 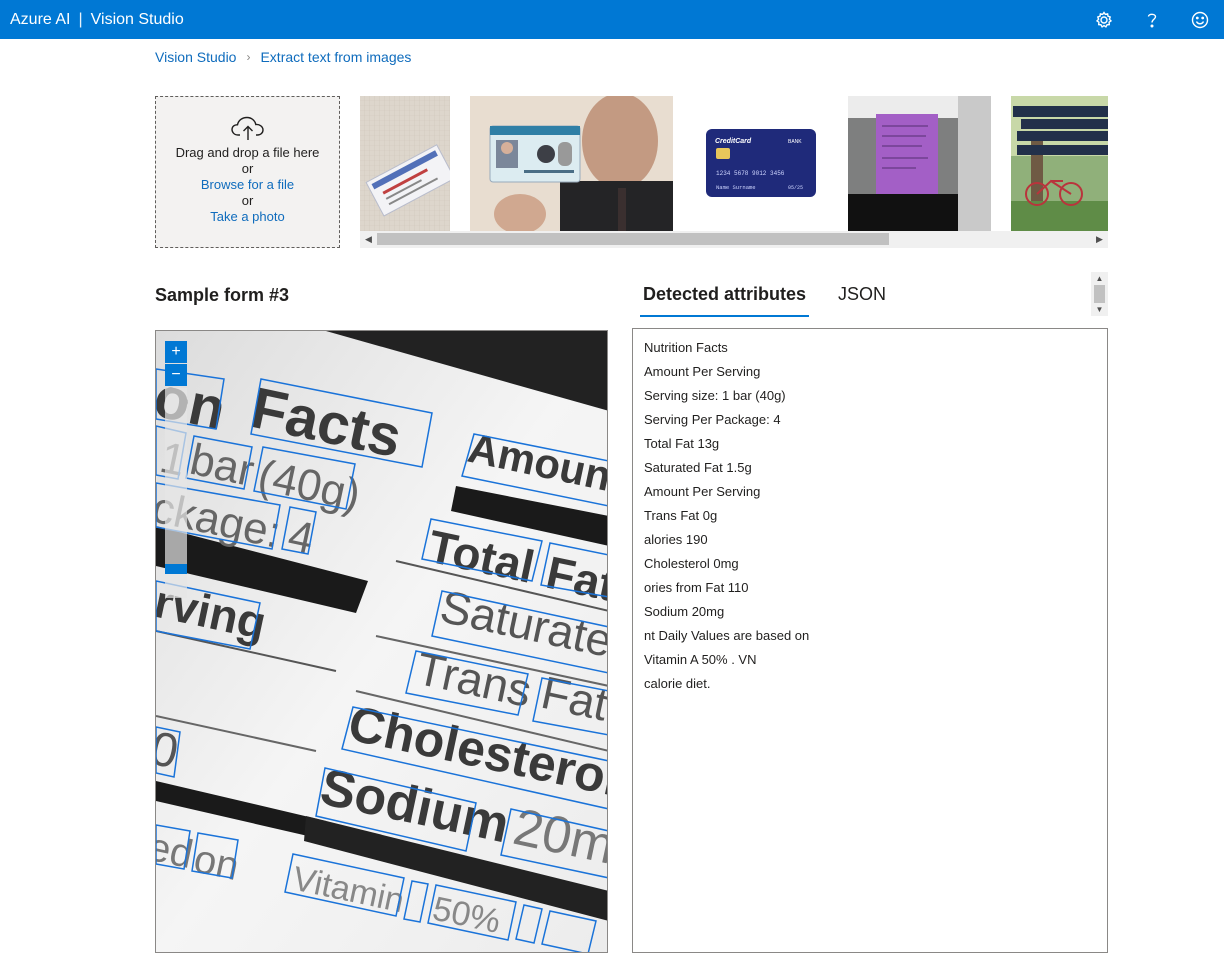 What do you see at coordinates (677, 683) in the screenshot?
I see `detected-line: calorie diet.` at bounding box center [677, 683].